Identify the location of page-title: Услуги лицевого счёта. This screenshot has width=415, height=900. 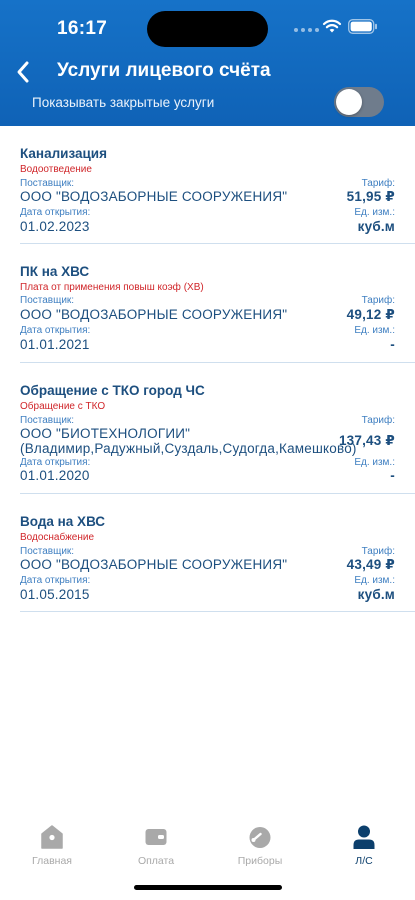
(164, 70).